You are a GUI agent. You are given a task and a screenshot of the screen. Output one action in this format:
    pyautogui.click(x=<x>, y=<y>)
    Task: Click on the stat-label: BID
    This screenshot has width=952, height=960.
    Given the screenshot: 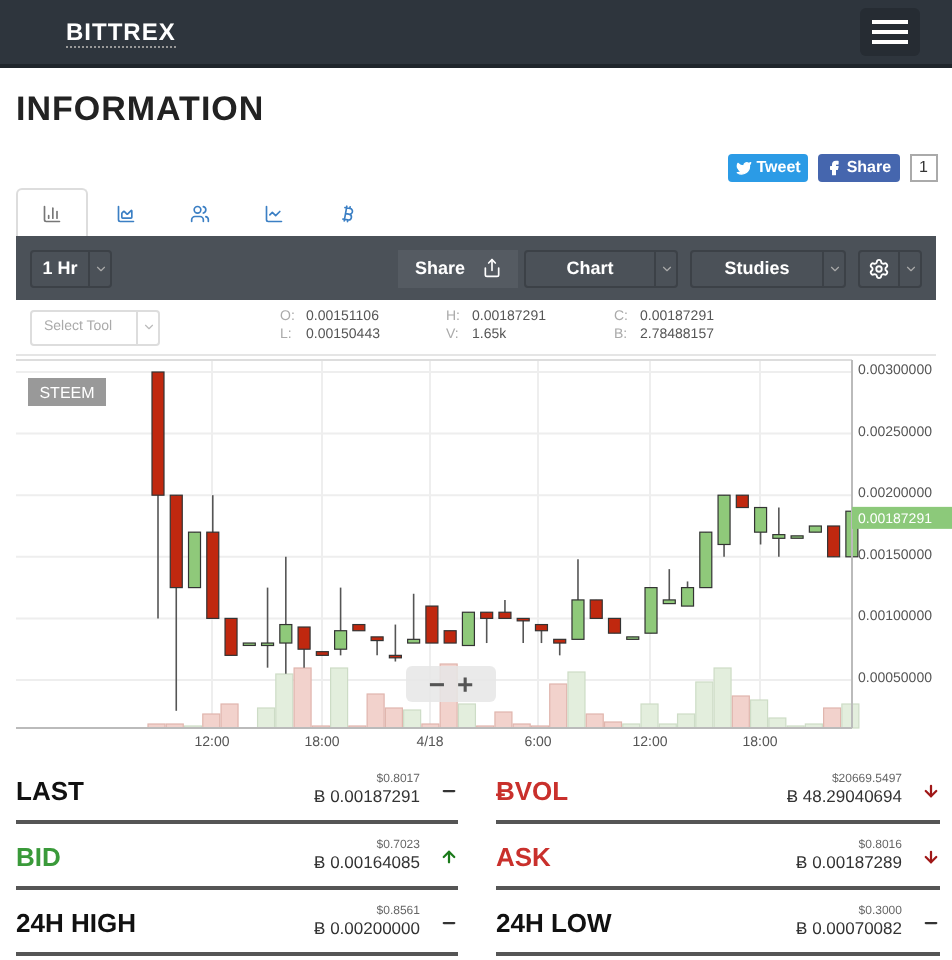 What is the action you would take?
    pyautogui.click(x=39, y=856)
    